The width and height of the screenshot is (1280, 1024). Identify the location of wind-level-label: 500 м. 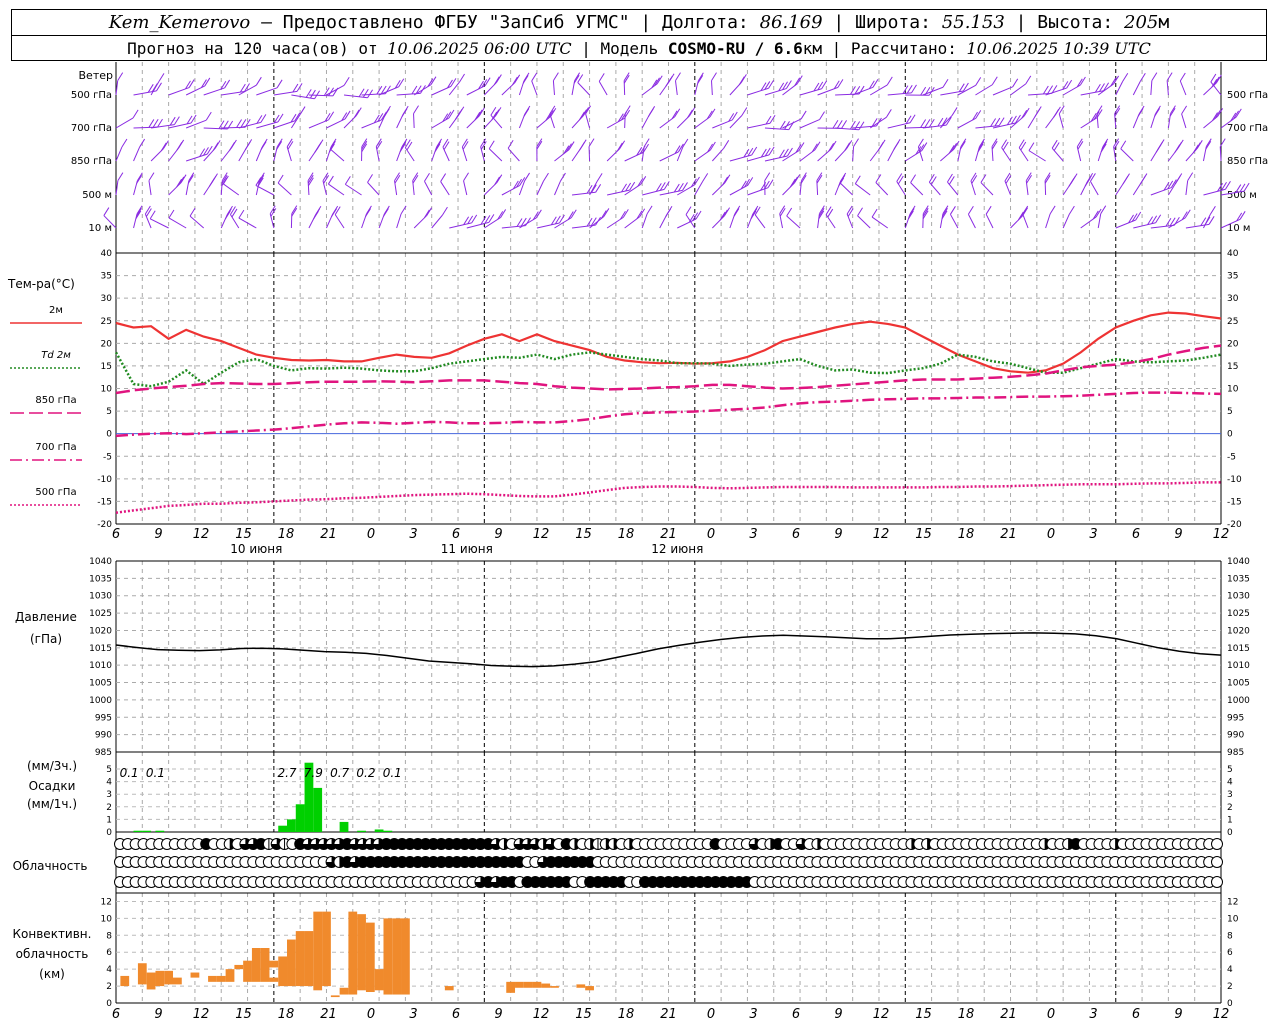
(97, 195).